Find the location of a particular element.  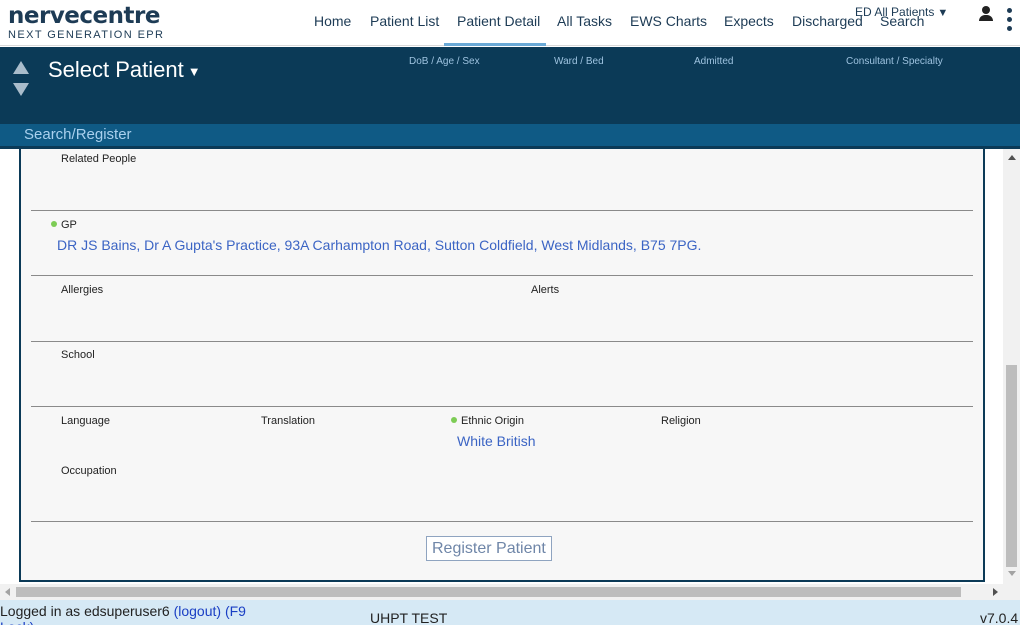

gp-label-text: GP is located at coordinates (69, 225).